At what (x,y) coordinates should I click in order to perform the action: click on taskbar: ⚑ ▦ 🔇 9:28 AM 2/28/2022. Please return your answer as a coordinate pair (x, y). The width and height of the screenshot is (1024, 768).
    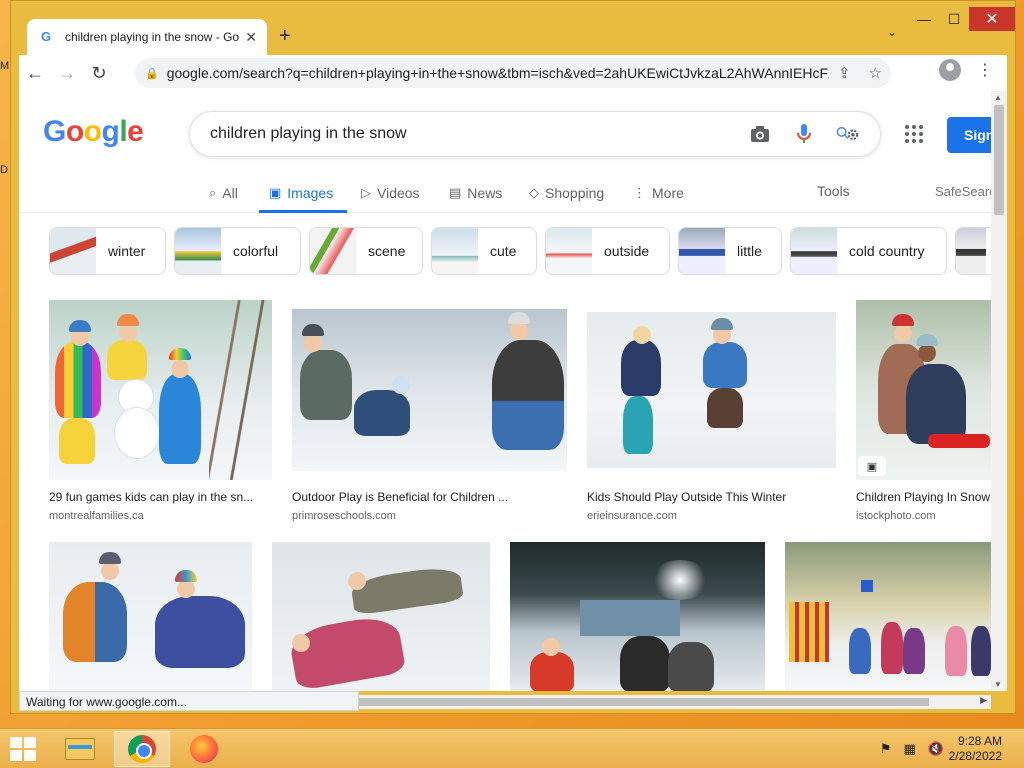
    Looking at the image, I should click on (512, 748).